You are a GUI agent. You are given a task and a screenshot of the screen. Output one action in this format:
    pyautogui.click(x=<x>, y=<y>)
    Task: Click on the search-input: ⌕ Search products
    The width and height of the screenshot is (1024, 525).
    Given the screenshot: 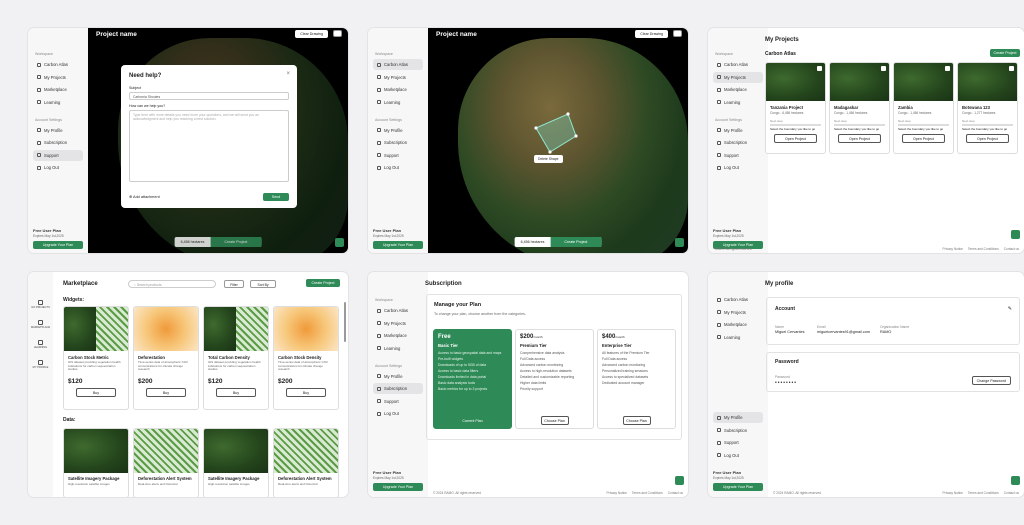 What is the action you would take?
    pyautogui.click(x=172, y=284)
    